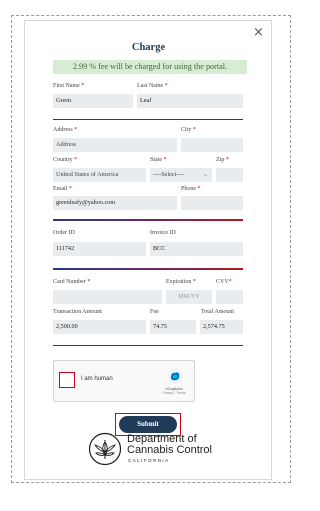 The width and height of the screenshot is (320, 511). Describe the element at coordinates (93, 101) in the screenshot. I see `first-name-field: Green` at that location.